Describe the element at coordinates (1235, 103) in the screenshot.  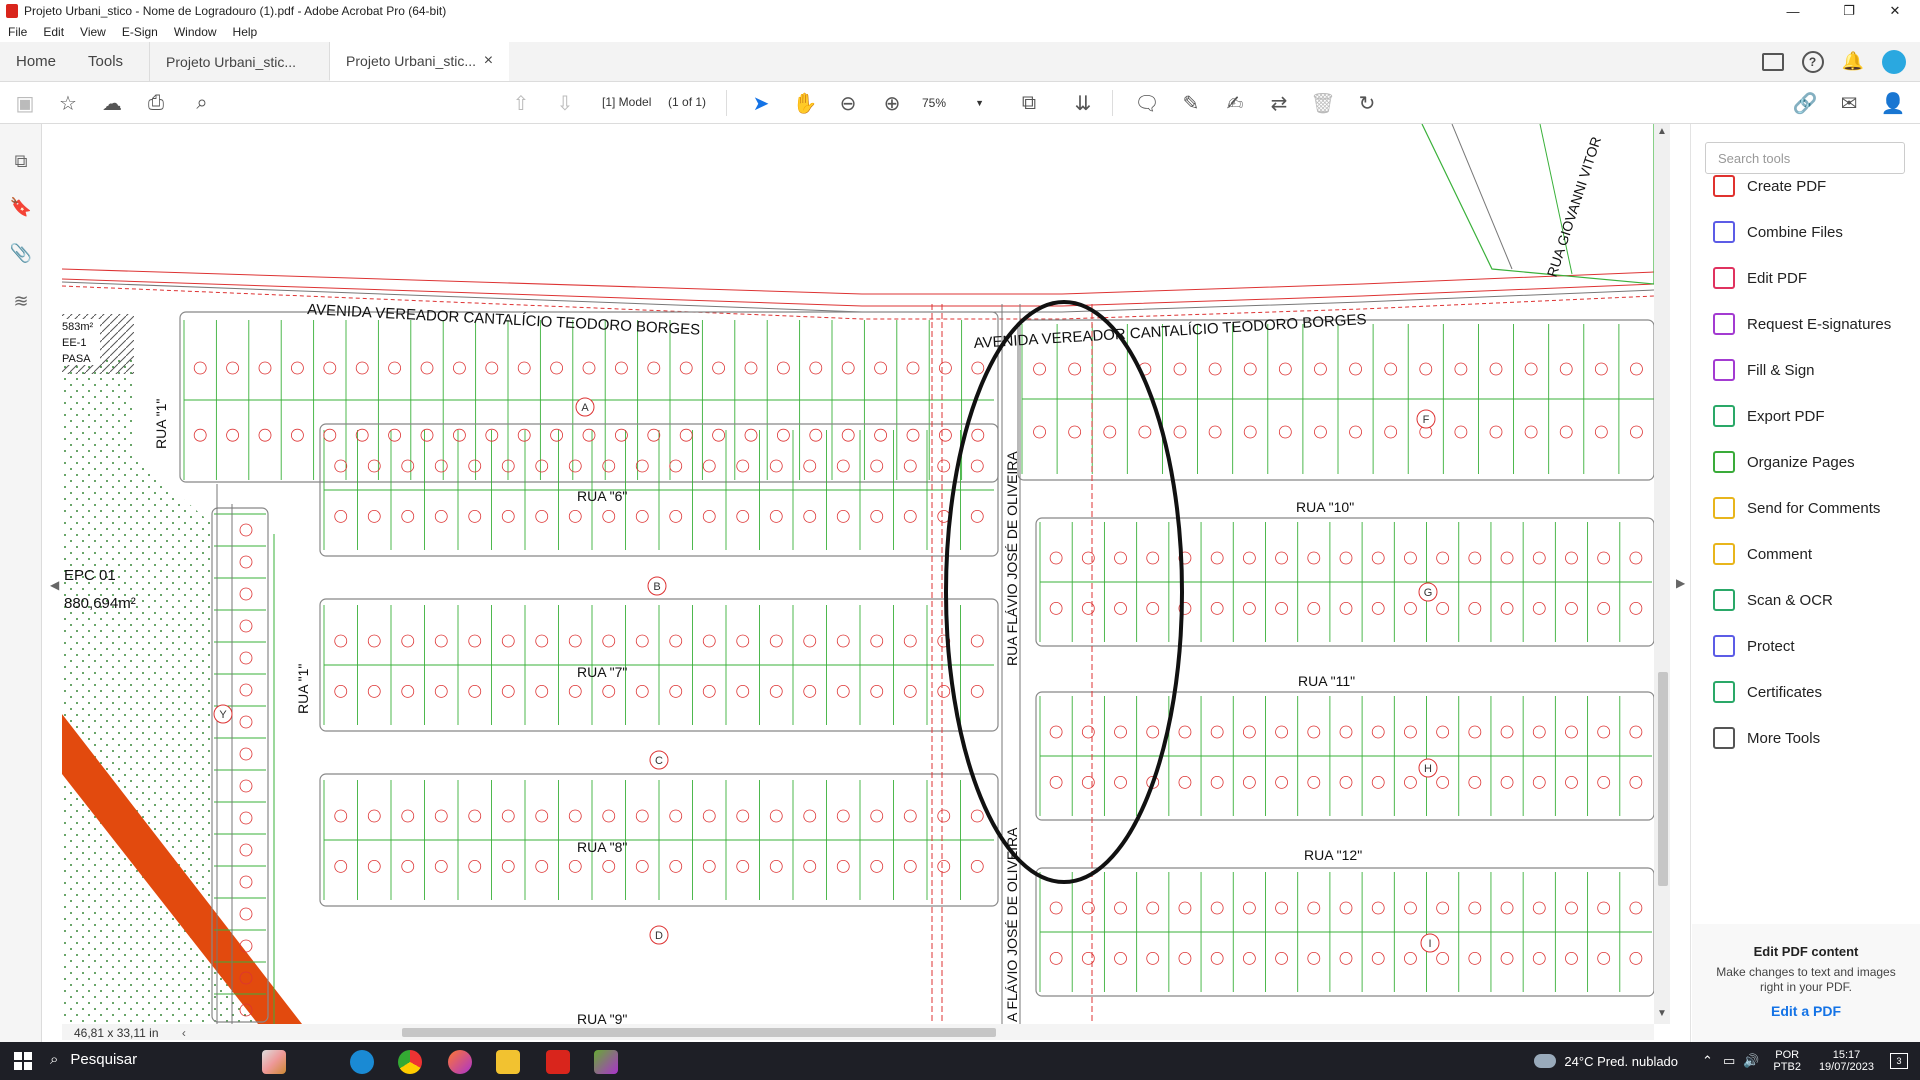
I see `sign-icon: ✍` at that location.